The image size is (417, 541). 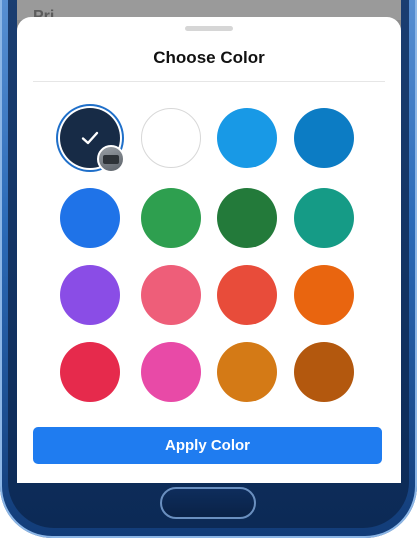 I want to click on swatch-color-rose, so click(x=171, y=295).